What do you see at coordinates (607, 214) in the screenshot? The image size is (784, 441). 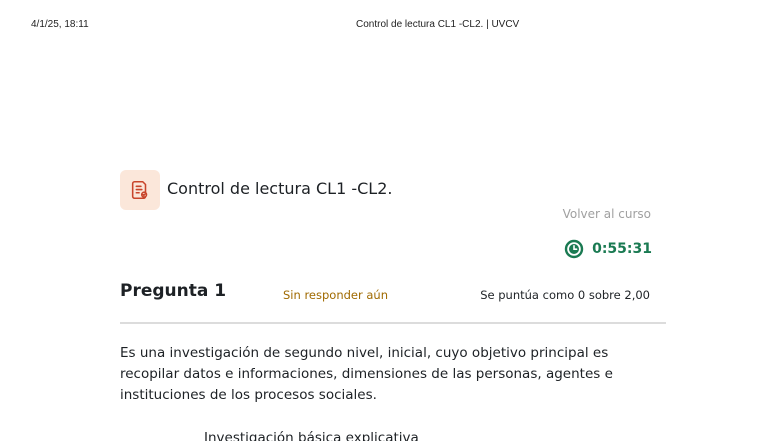 I see `back-to-course-link: Volver al curso` at bounding box center [607, 214].